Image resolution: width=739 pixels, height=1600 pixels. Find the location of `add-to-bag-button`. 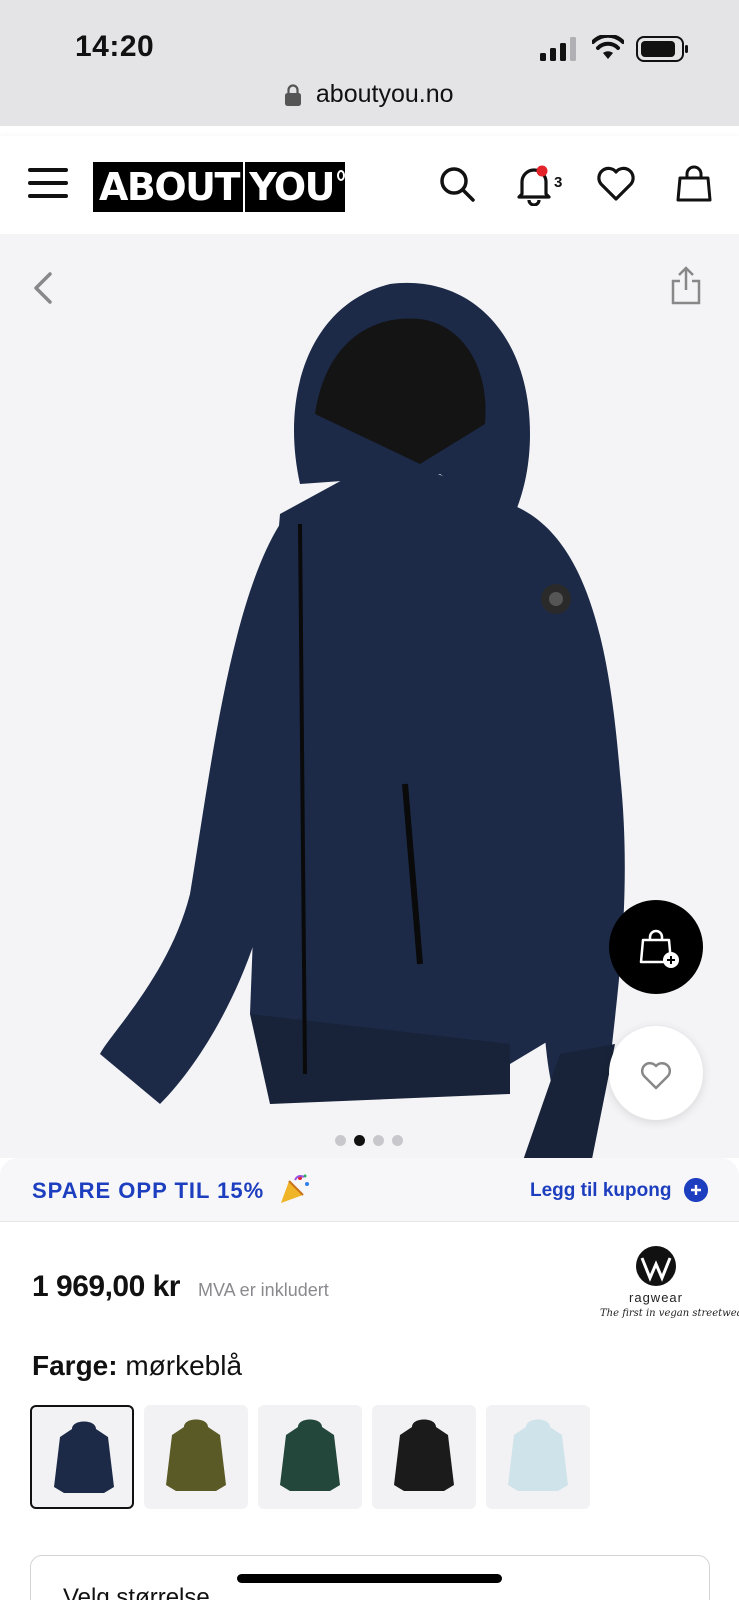

add-to-bag-button is located at coordinates (656, 947).